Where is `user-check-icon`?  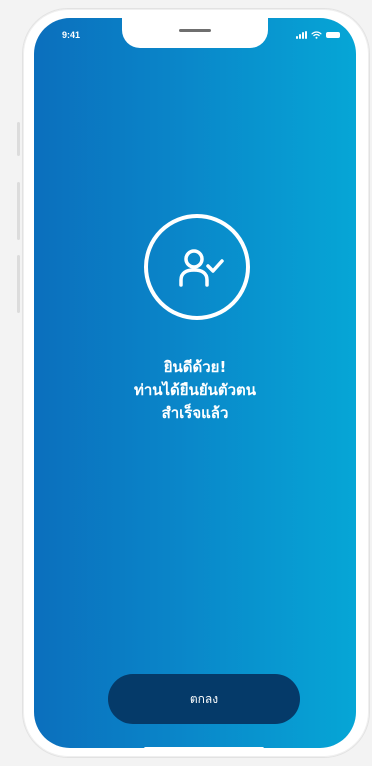 user-check-icon is located at coordinates (201, 268).